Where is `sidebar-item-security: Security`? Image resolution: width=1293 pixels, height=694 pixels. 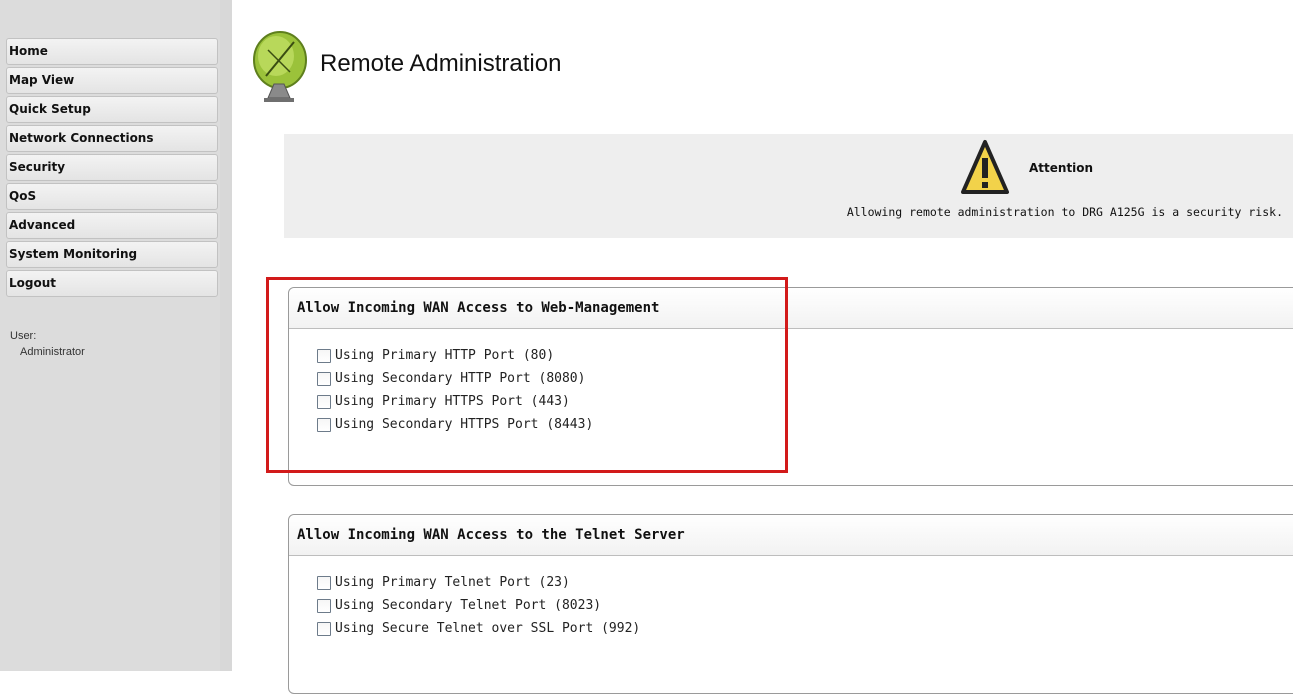 sidebar-item-security: Security is located at coordinates (112, 167).